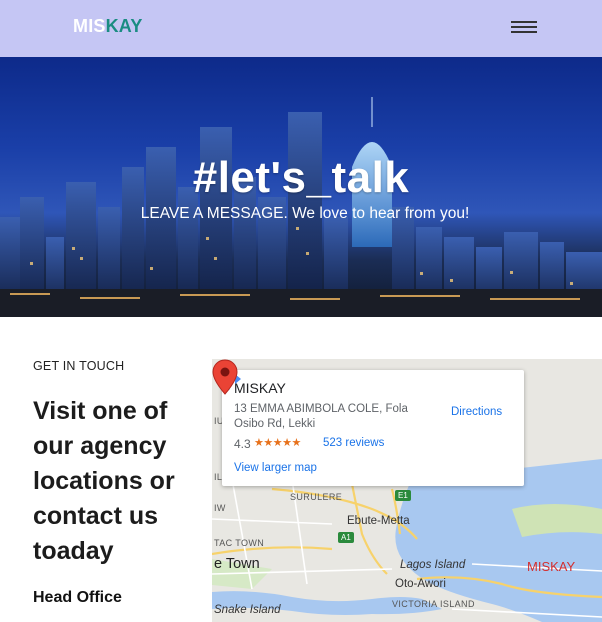  What do you see at coordinates (77, 597) in the screenshot?
I see `head-office-label: Head Office` at bounding box center [77, 597].